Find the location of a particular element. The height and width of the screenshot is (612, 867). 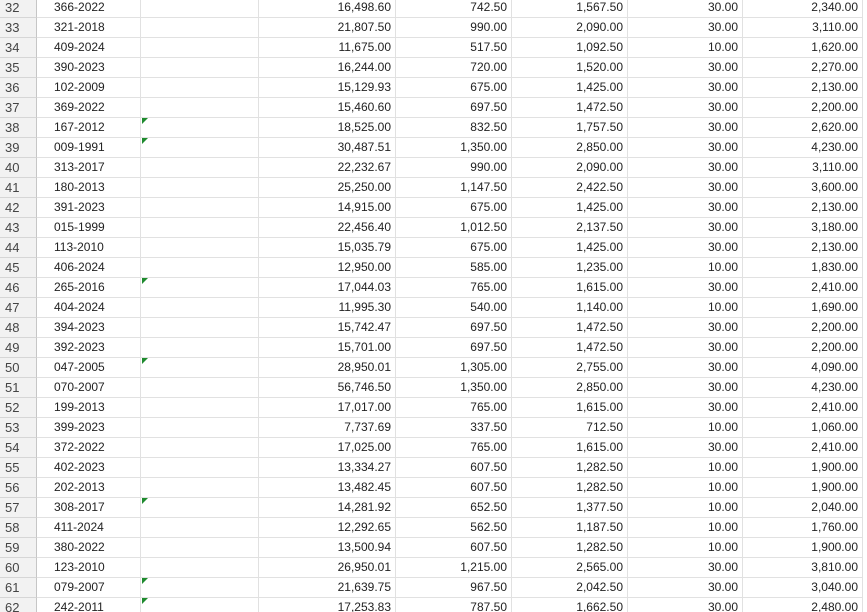

cell-value: 1,520.00 is located at coordinates (570, 68).